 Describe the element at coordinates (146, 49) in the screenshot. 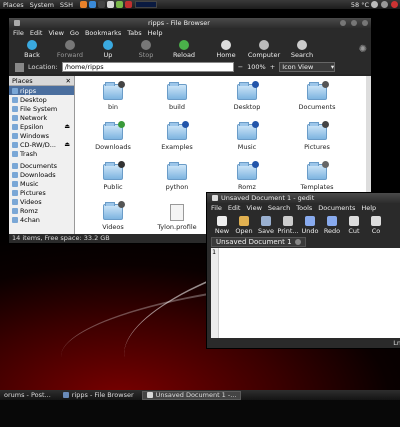

I see `stop-button: Stop` at that location.